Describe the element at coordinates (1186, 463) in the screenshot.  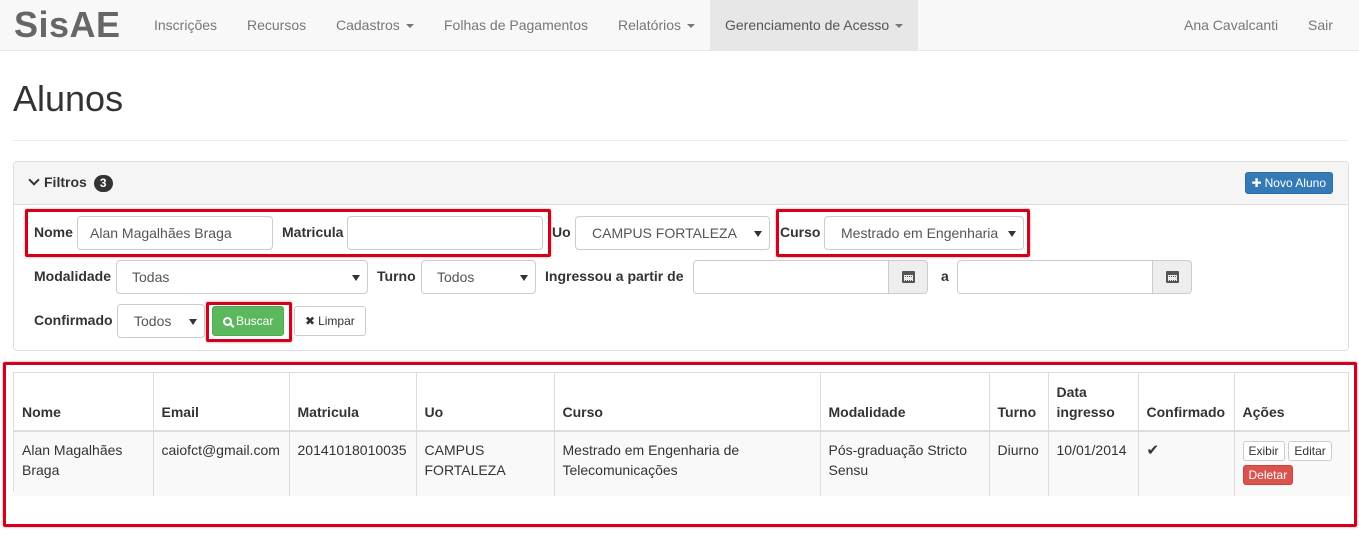
I see `cell-confirmado: ✔` at that location.